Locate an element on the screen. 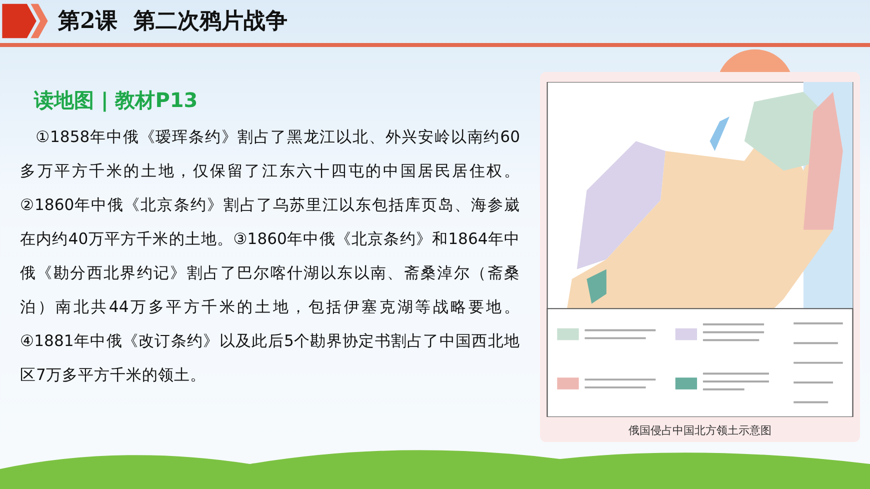 The height and width of the screenshot is (489, 870). section-heading: 读地图 | 教材P13 is located at coordinates (116, 100).